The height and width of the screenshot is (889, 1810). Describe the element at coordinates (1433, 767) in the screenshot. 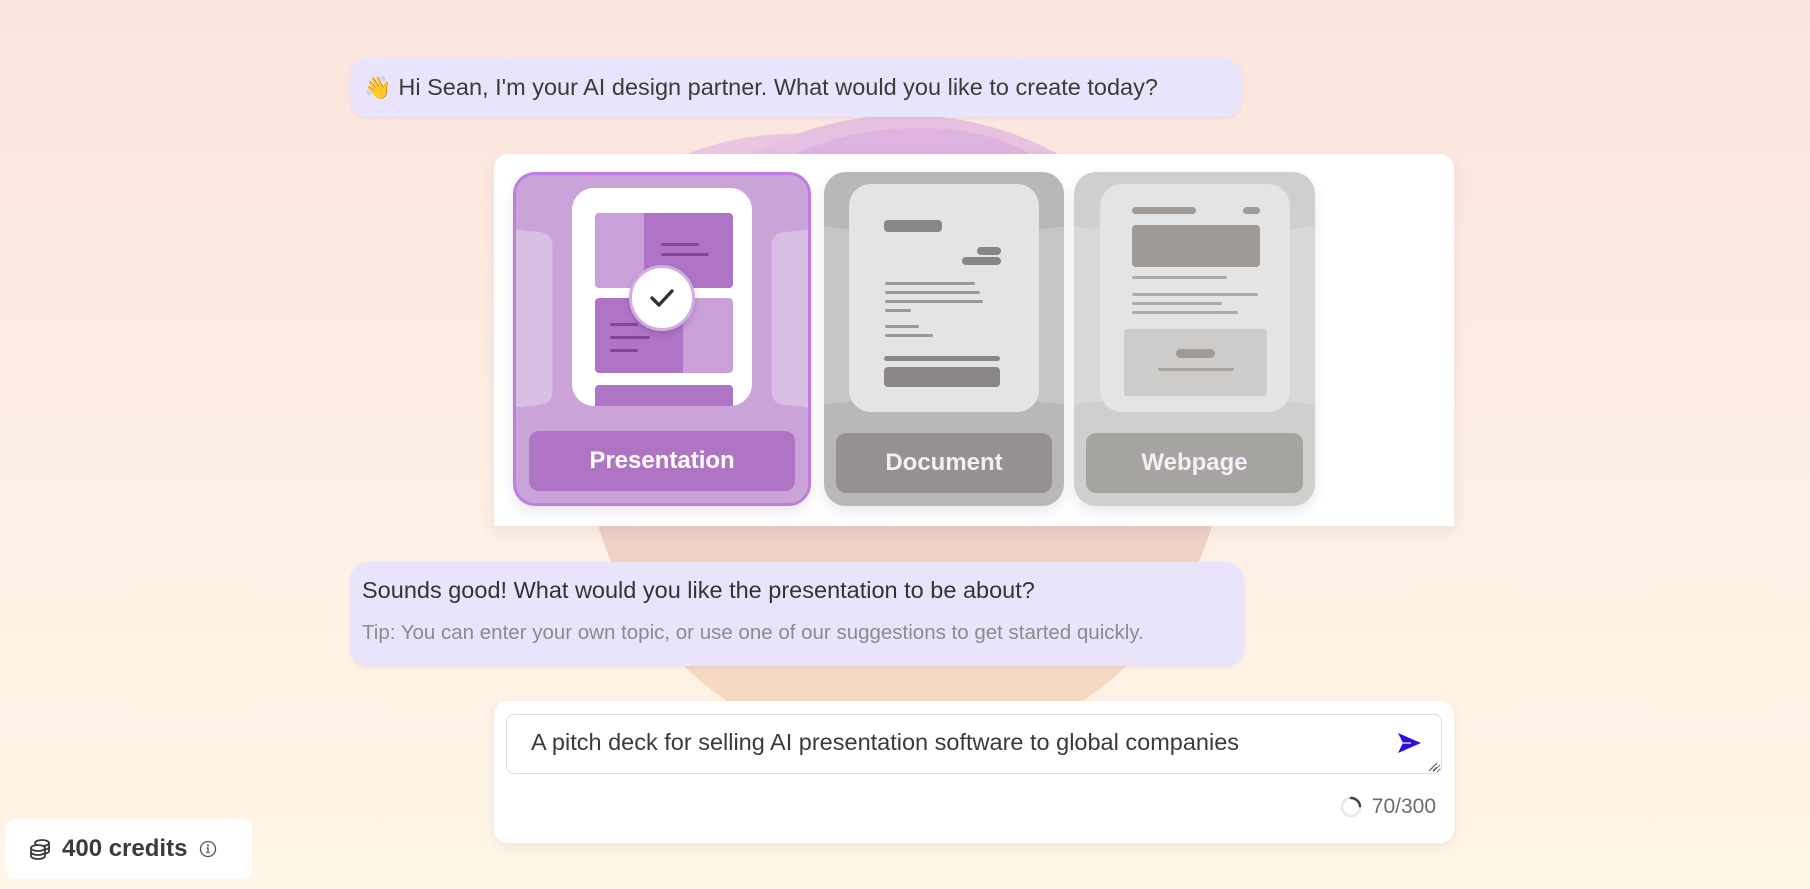

I see `resize-handle-icon` at that location.